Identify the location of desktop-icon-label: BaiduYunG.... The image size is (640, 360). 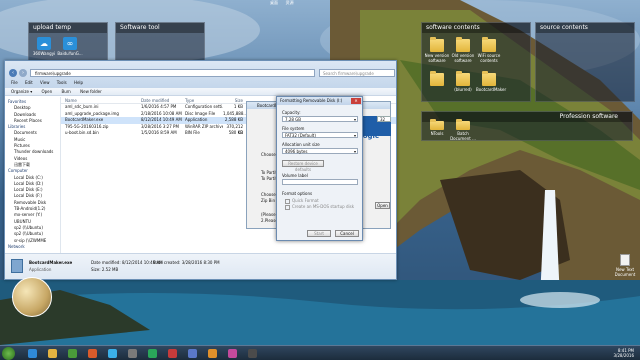
(70, 53).